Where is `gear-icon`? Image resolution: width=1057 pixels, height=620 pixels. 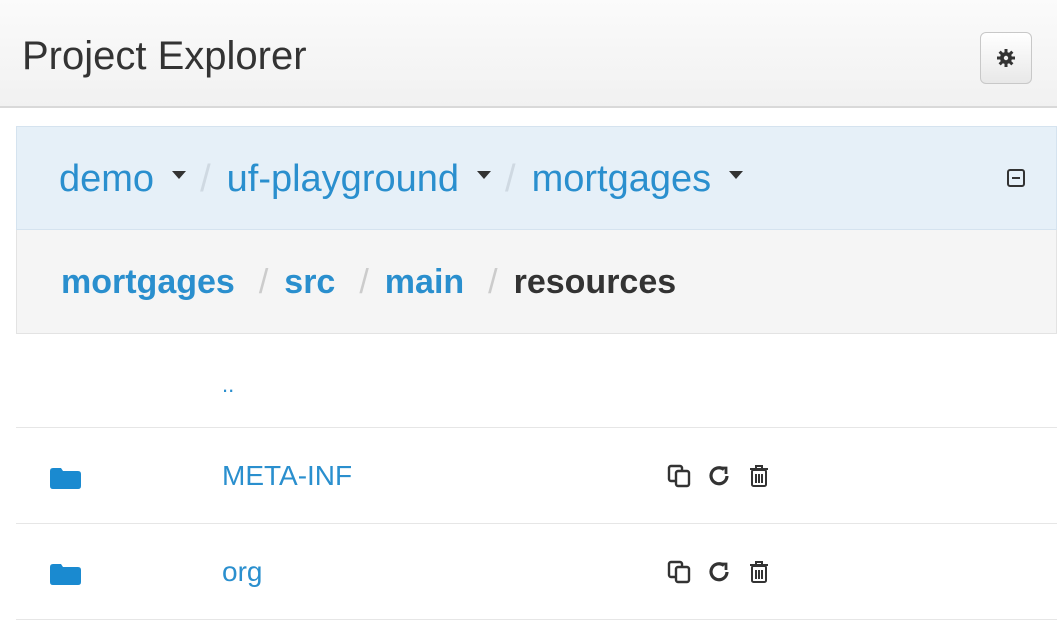
gear-icon is located at coordinates (1006, 58).